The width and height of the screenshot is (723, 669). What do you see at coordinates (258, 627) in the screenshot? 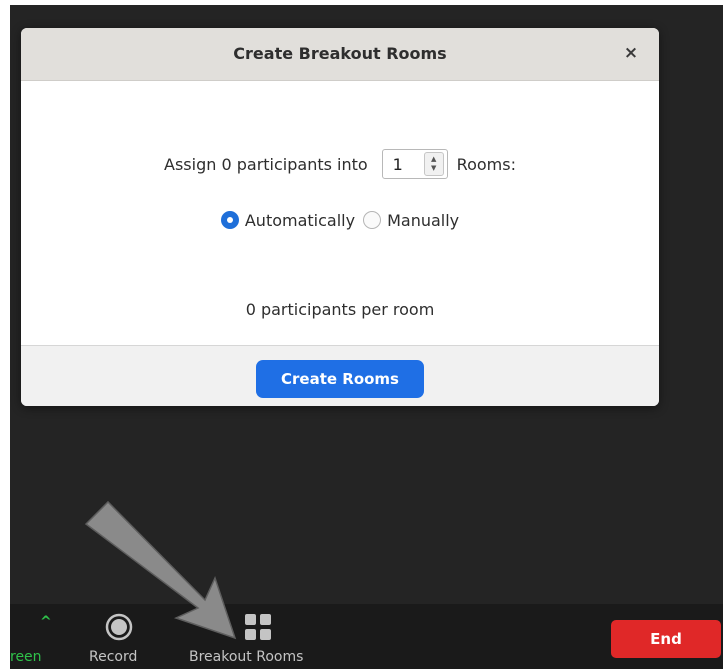
I see `breakout-rooms-icon` at bounding box center [258, 627].